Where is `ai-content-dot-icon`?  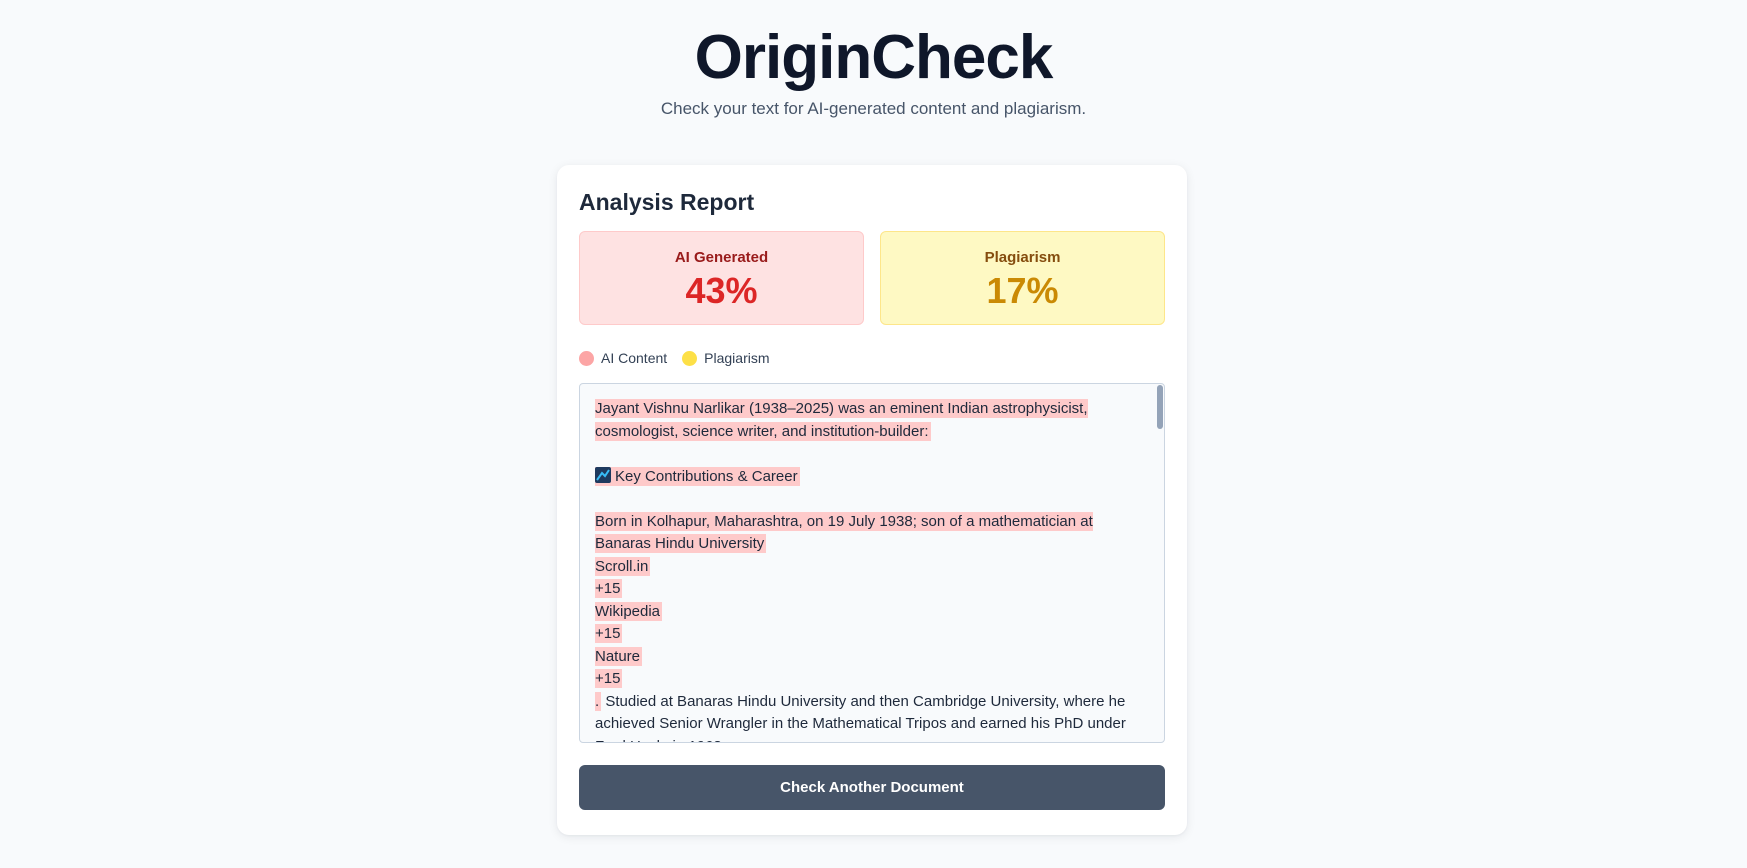 ai-content-dot-icon is located at coordinates (586, 358).